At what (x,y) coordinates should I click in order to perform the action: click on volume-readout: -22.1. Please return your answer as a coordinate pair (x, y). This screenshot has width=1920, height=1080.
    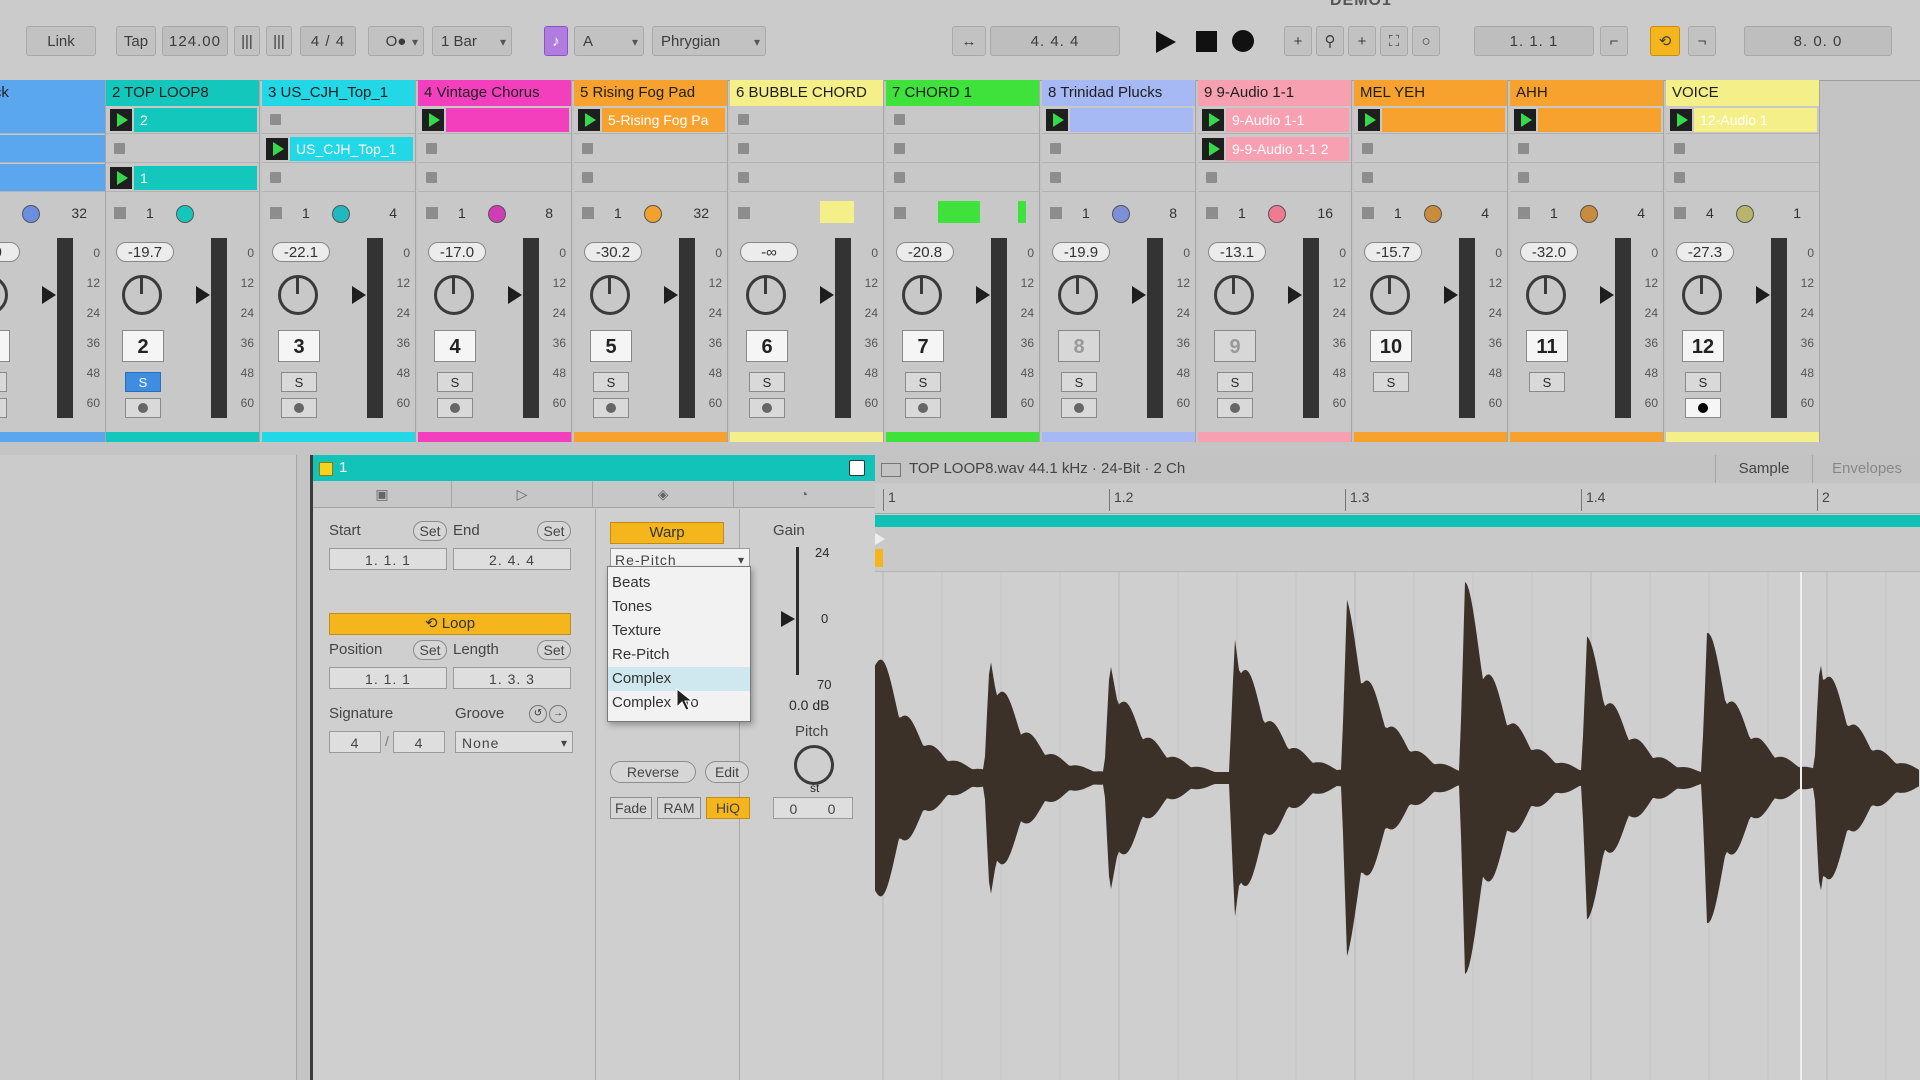
    Looking at the image, I should click on (301, 252).